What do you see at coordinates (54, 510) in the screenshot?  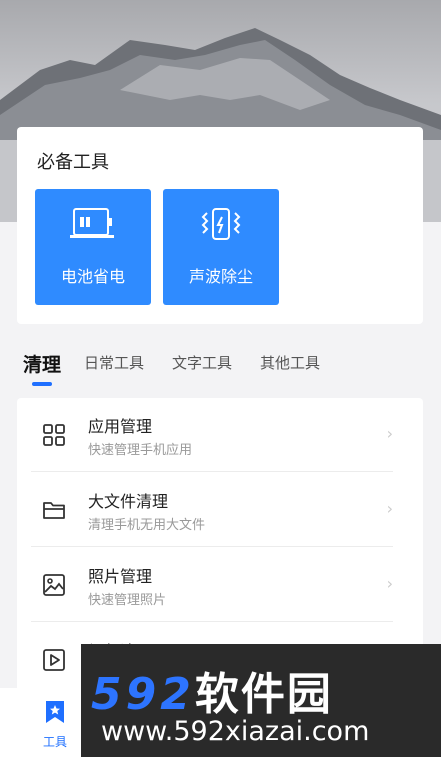 I see `folder-icon` at bounding box center [54, 510].